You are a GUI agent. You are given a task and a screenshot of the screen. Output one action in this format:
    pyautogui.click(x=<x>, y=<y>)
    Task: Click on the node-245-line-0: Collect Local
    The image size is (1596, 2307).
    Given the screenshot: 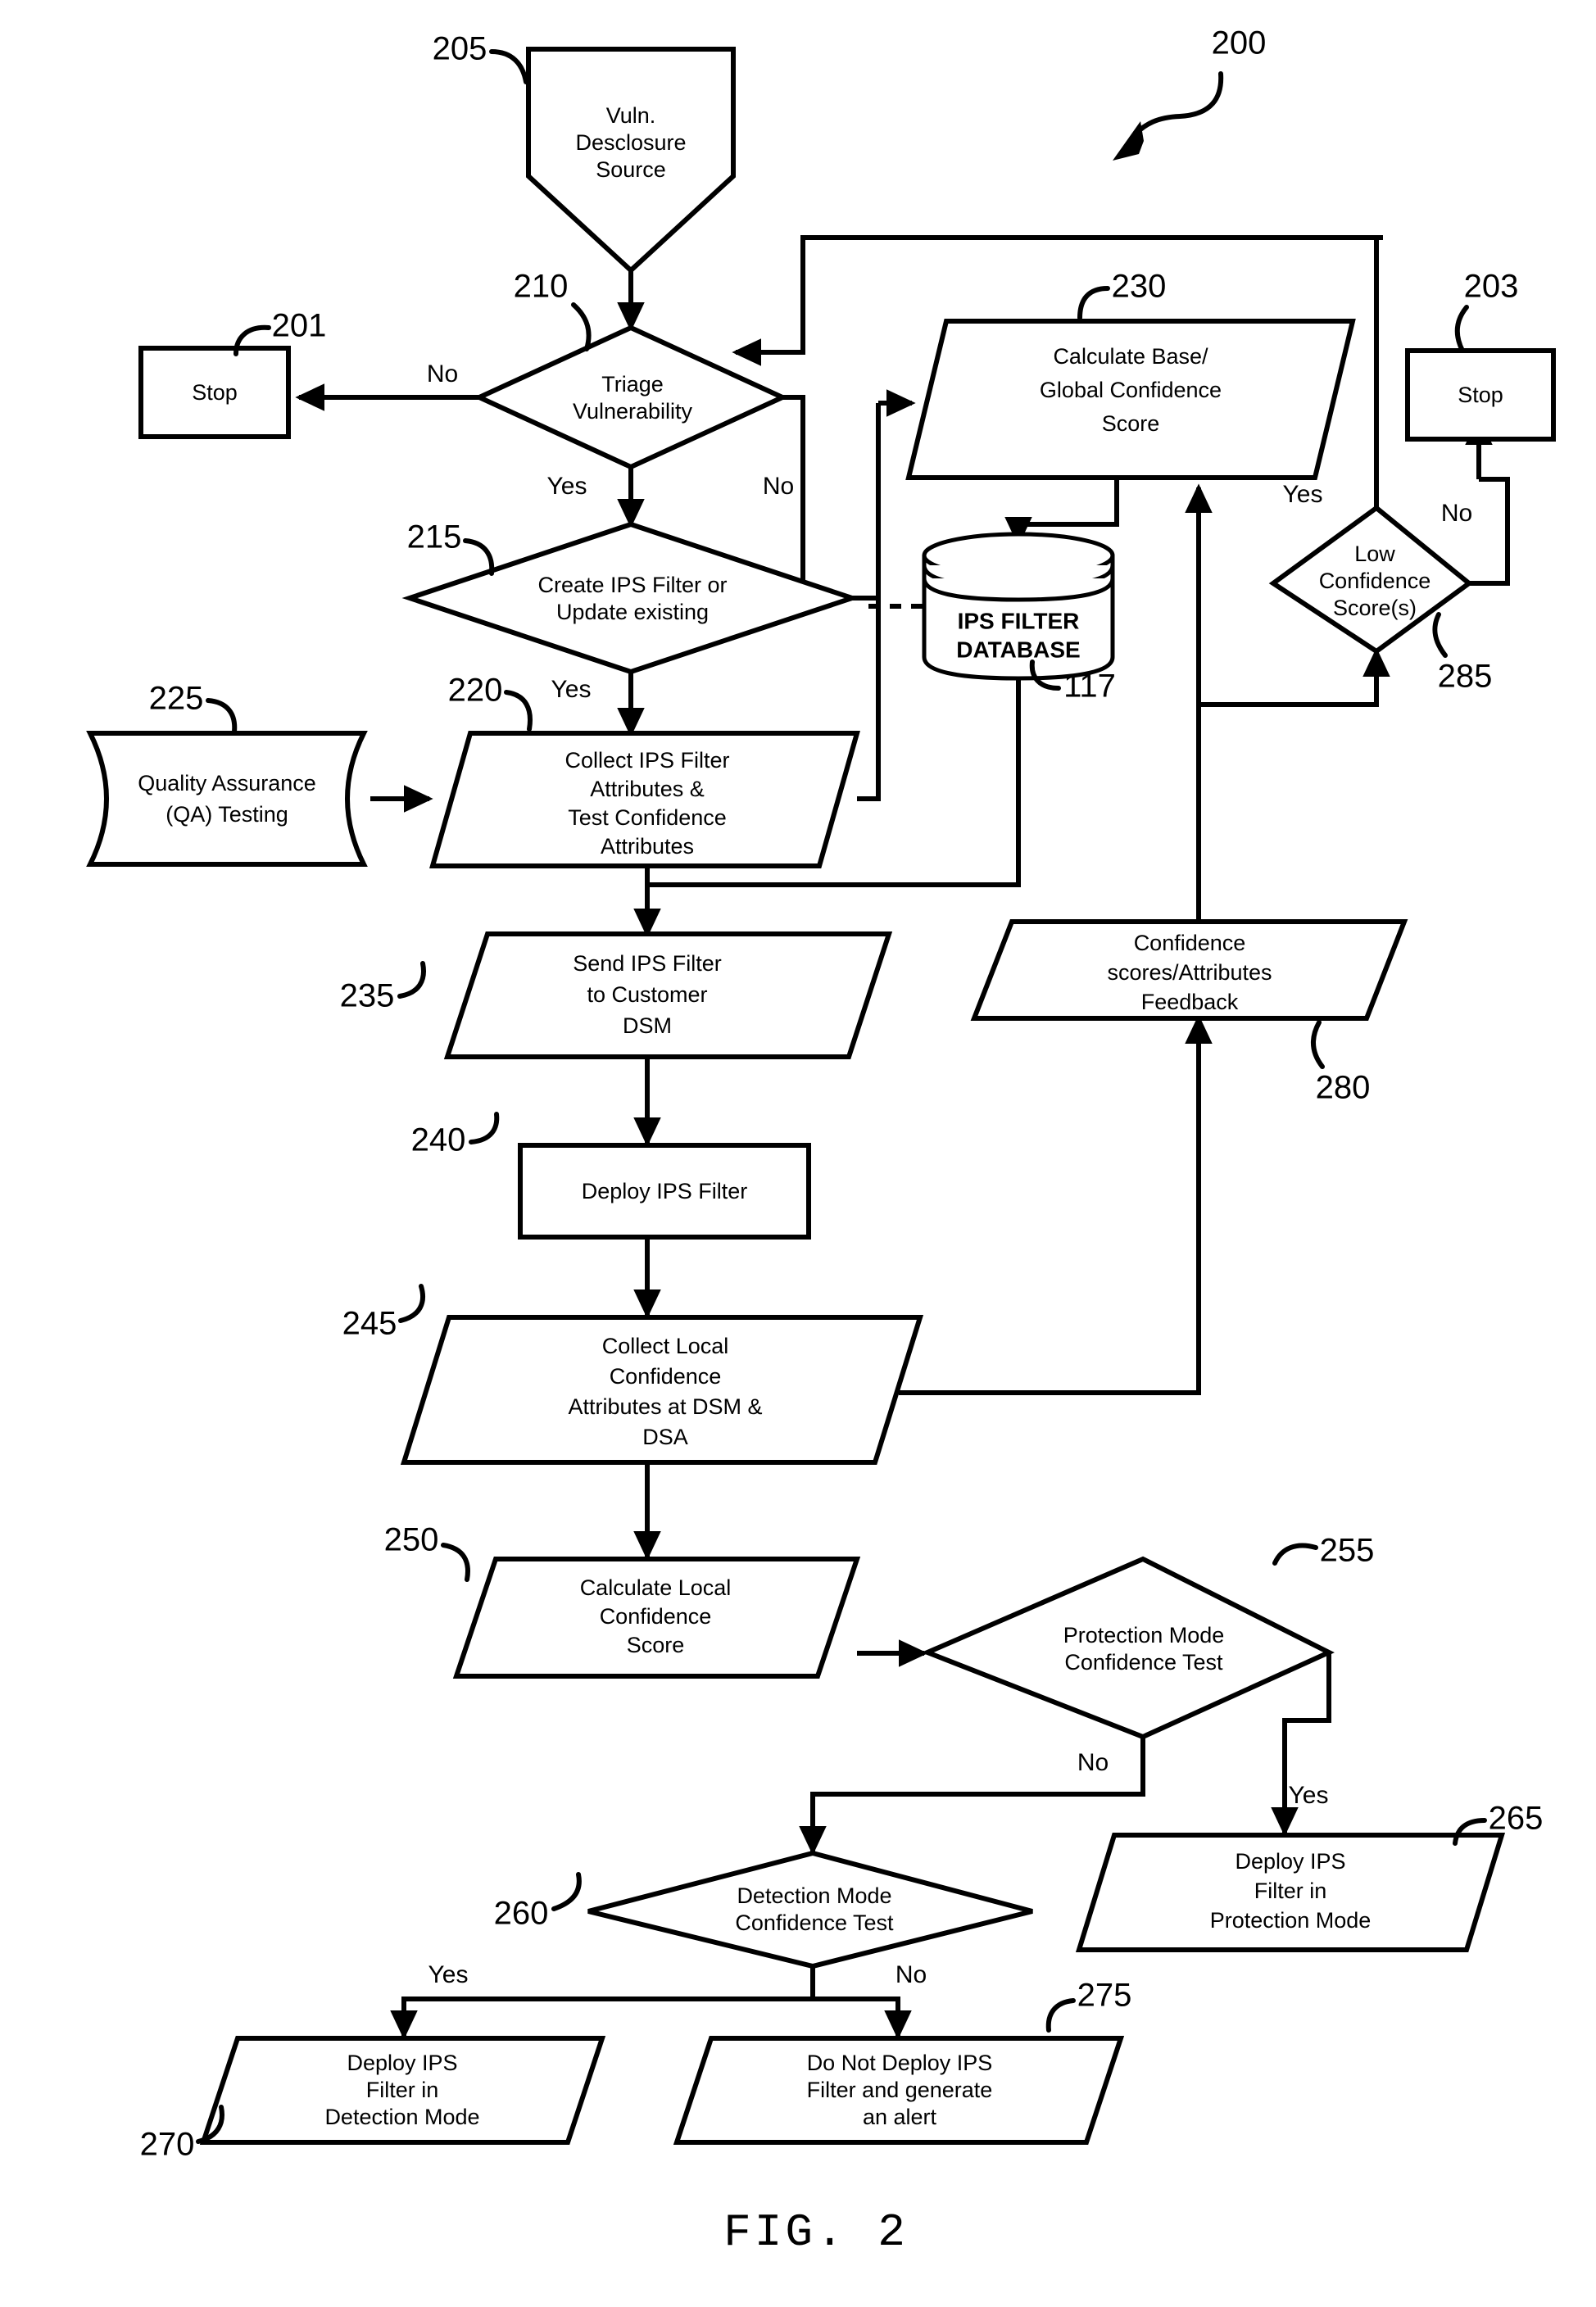 What is the action you would take?
    pyautogui.click(x=665, y=1346)
    